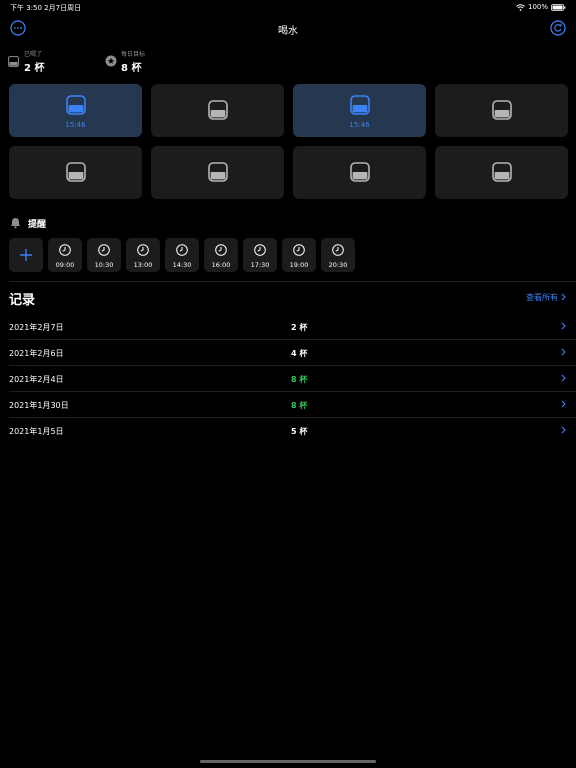 This screenshot has width=576, height=768. I want to click on record-row: 2021年2月6日 4 杯, so click(292, 353).